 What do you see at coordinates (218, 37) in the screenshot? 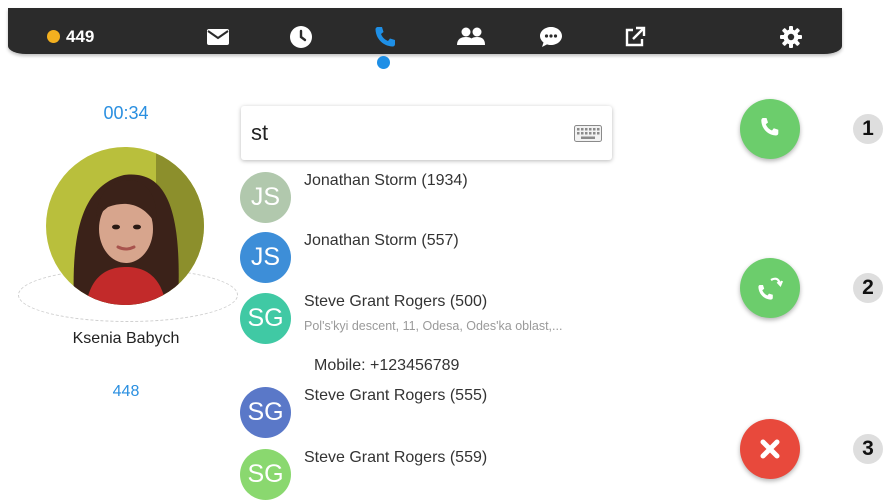
I see `mail-icon` at bounding box center [218, 37].